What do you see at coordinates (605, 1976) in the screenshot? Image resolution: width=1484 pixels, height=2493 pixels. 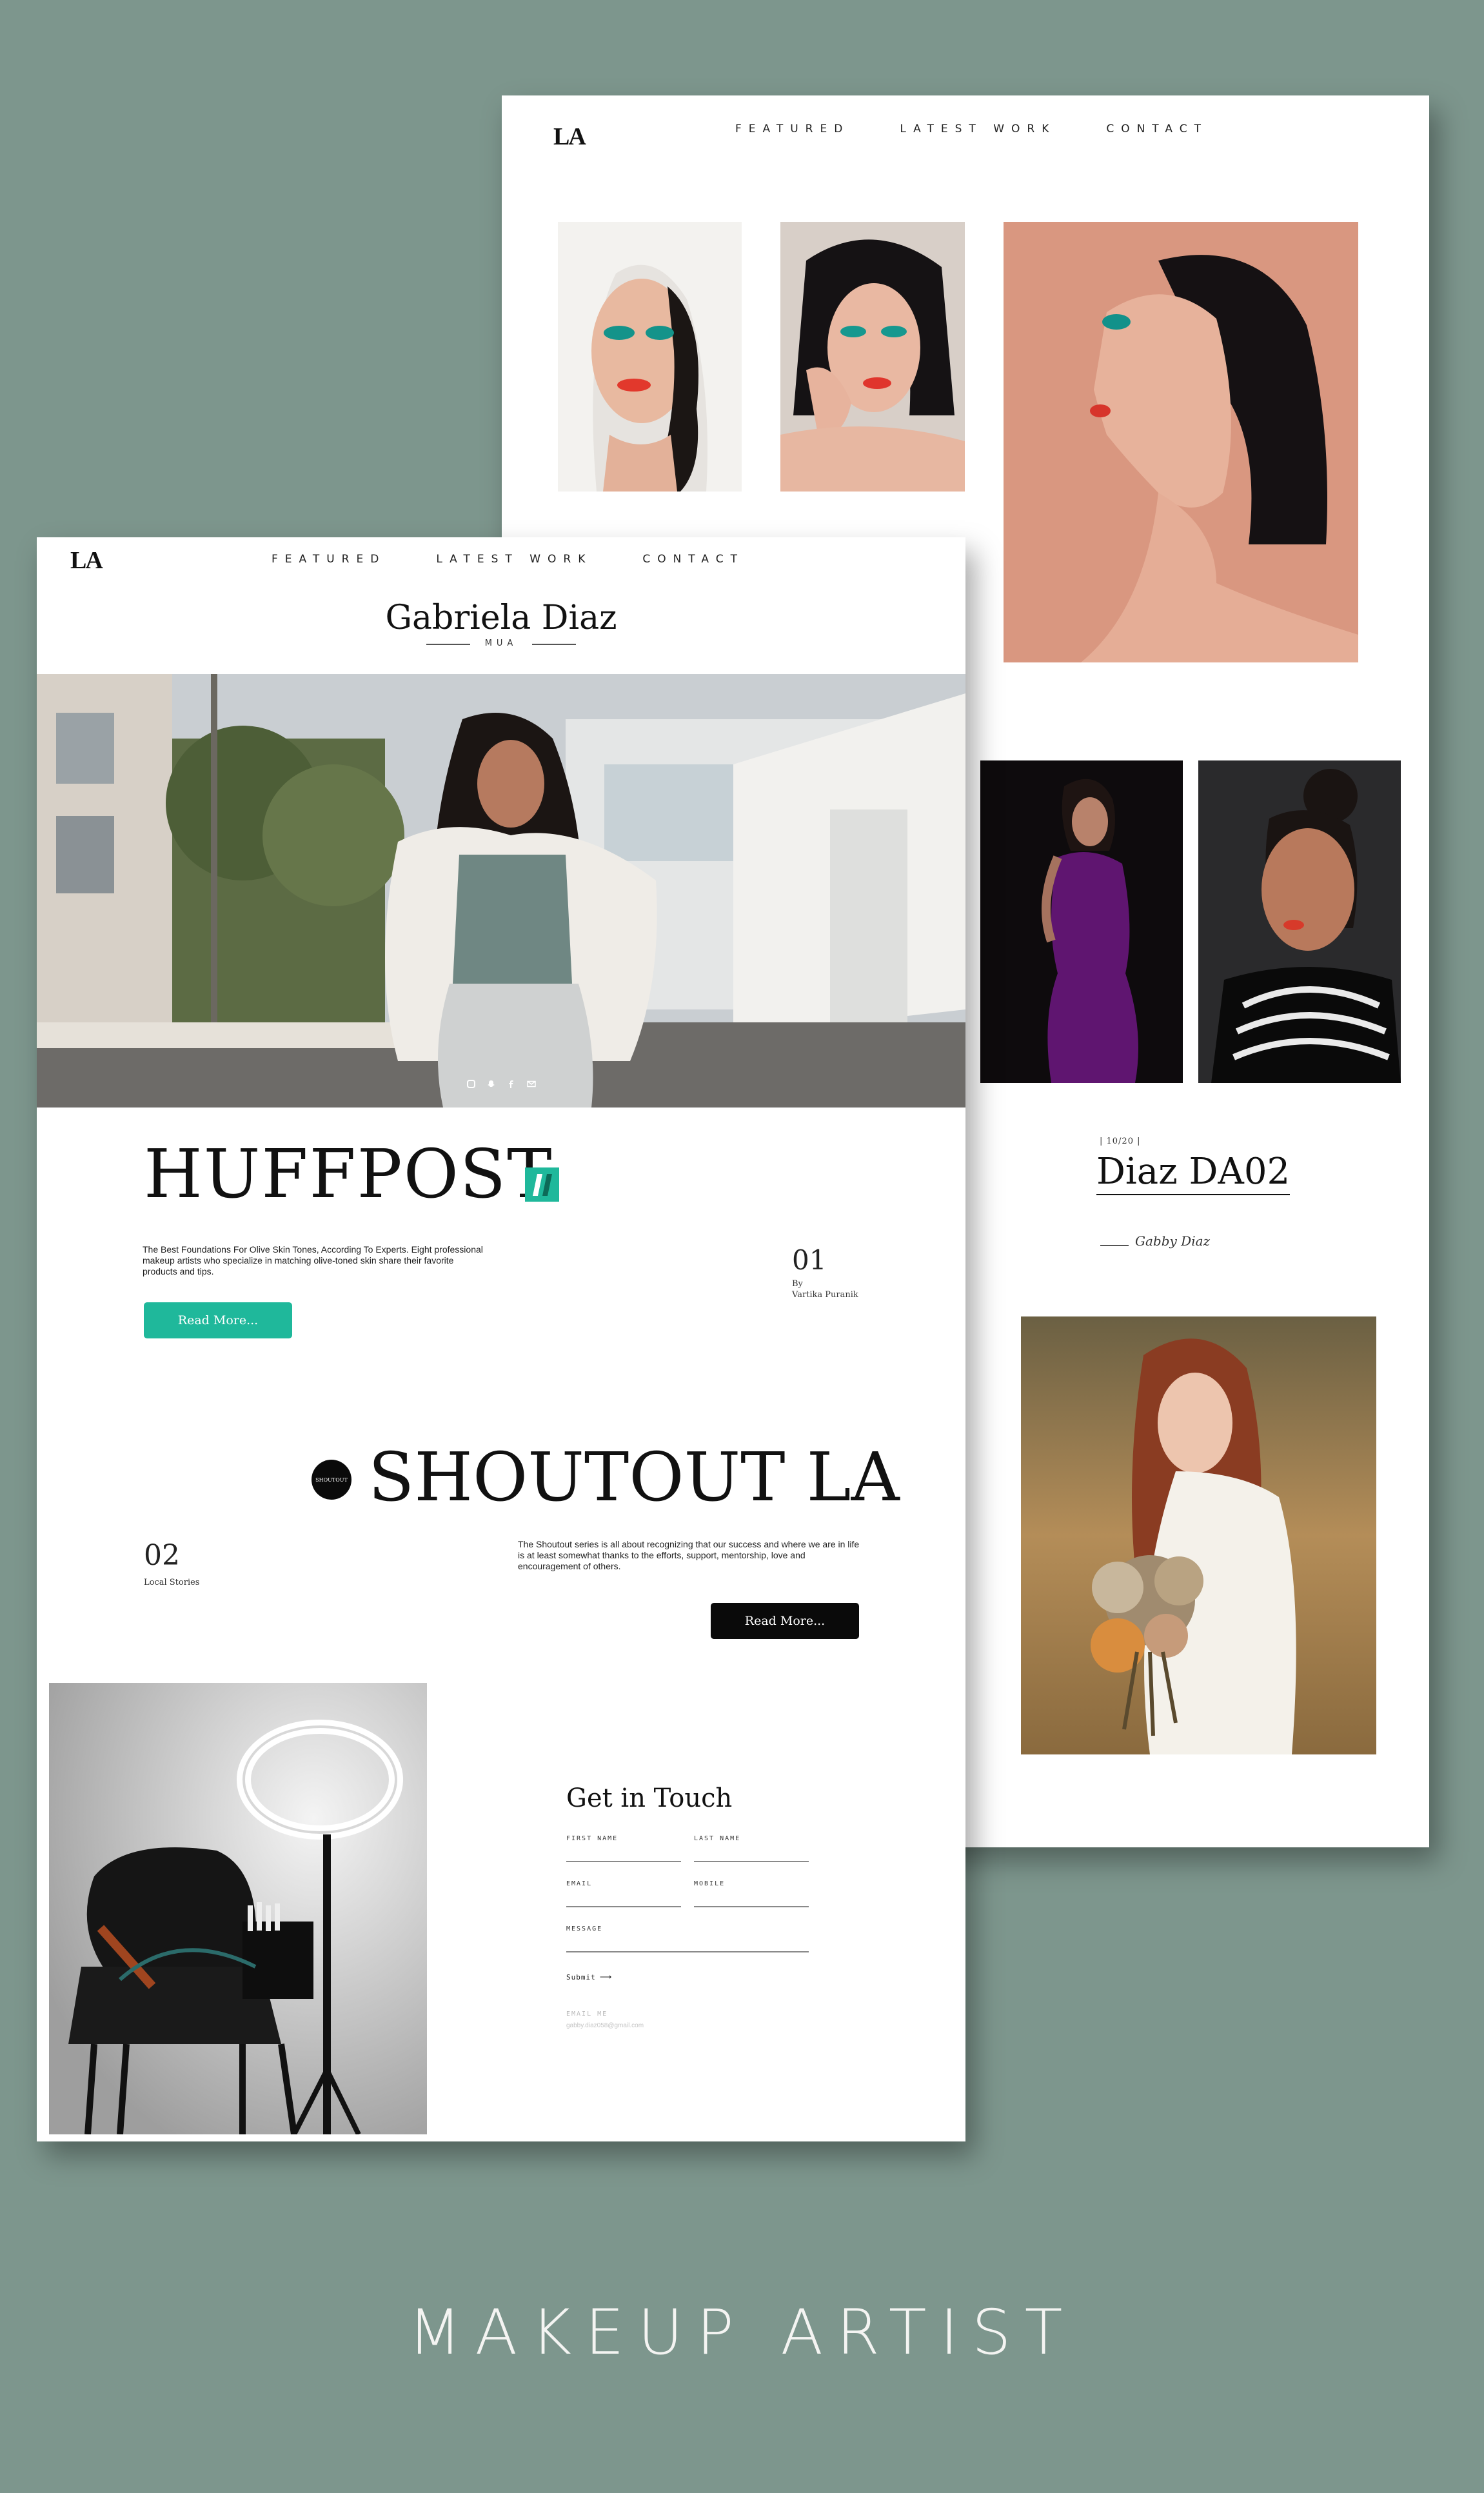 I see `arrow-right-icon: ⟶` at bounding box center [605, 1976].